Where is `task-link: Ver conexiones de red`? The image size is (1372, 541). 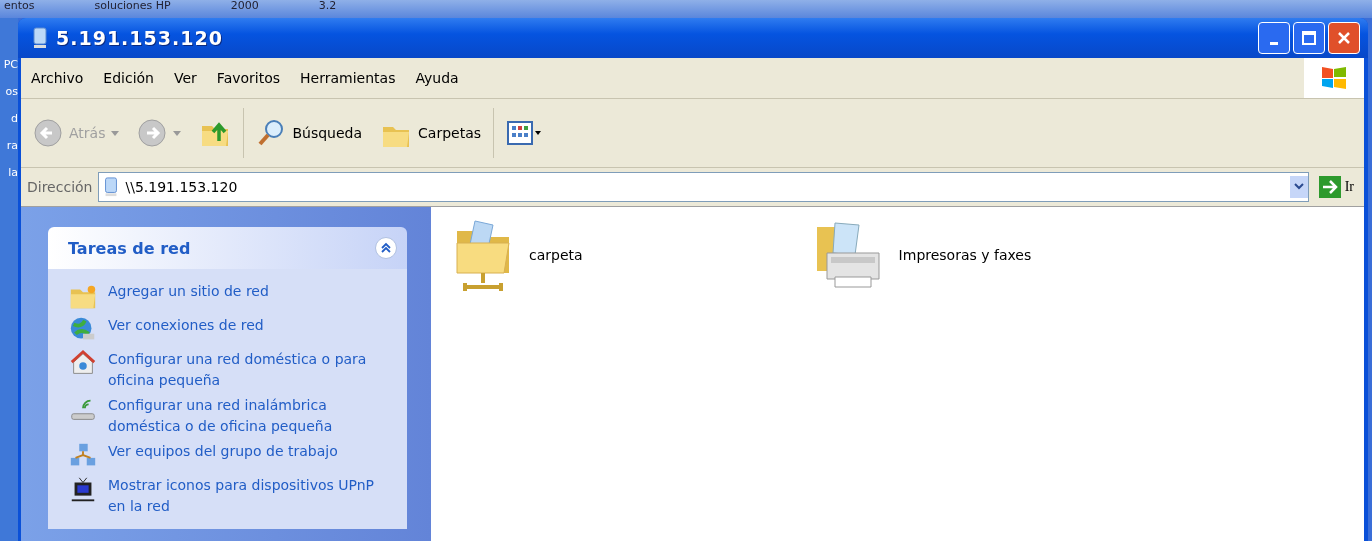 task-link: Ver conexiones de red is located at coordinates (186, 325).